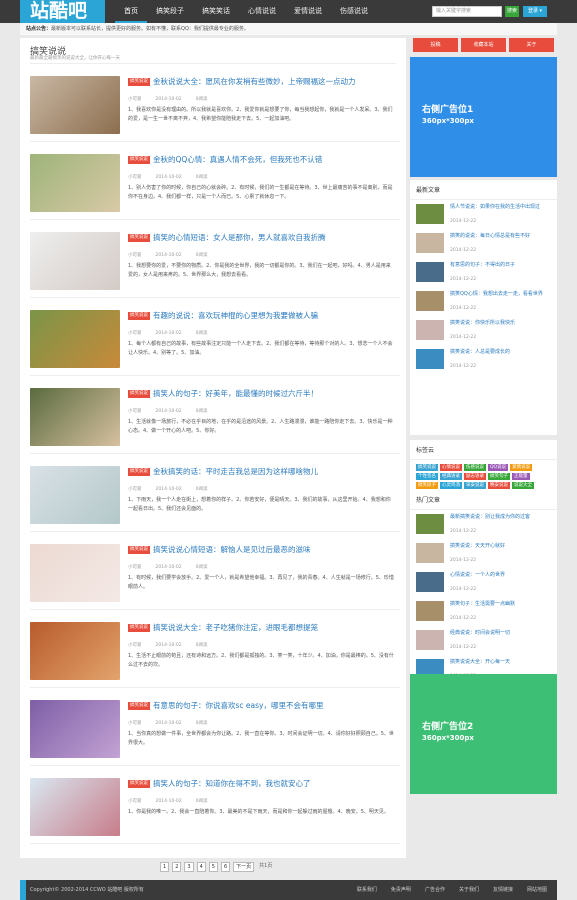 This screenshot has width=577, height=900. Describe the element at coordinates (435, 890) in the screenshot. I see `footer-link: 广告合作` at that location.